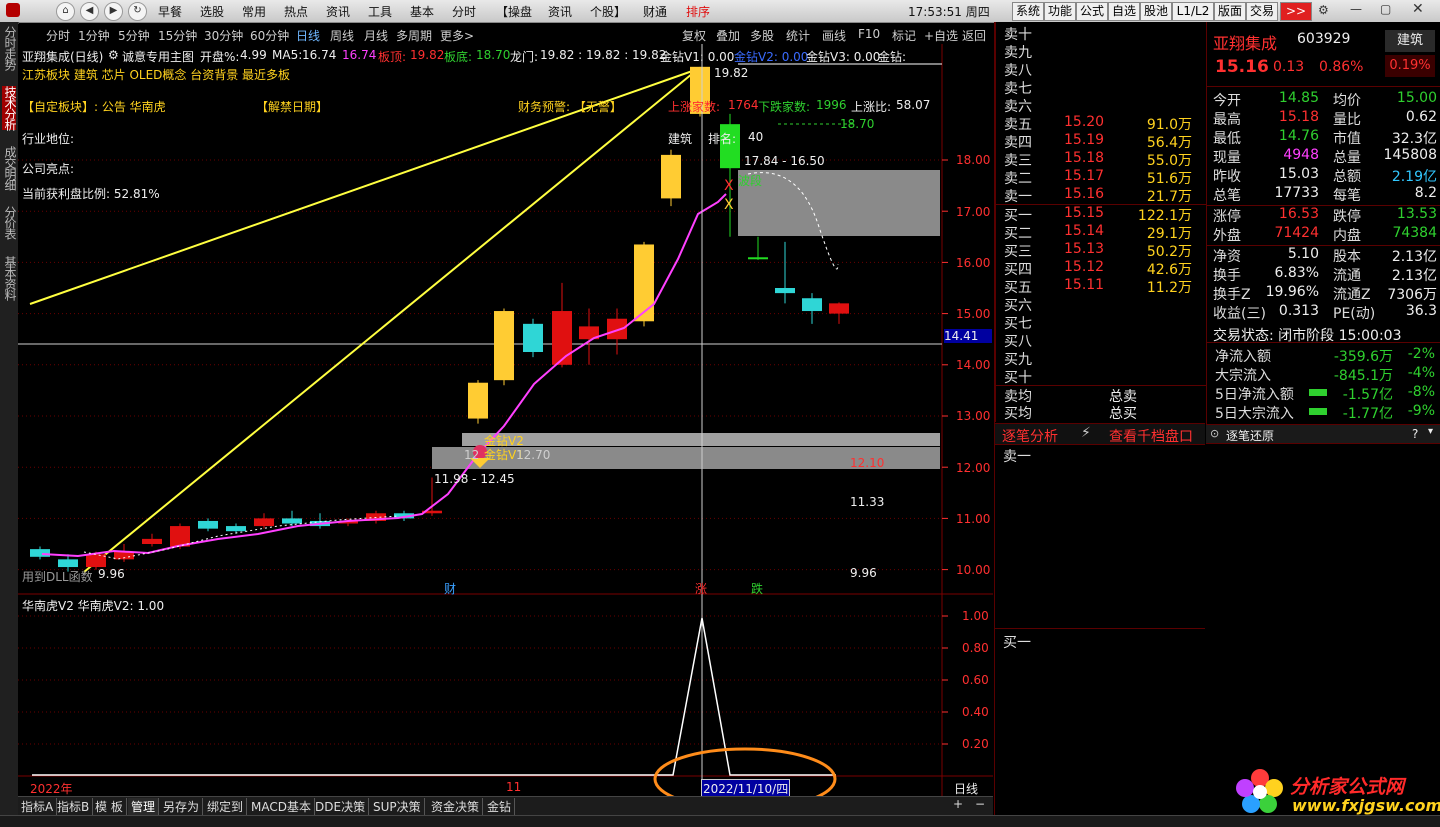 The height and width of the screenshot is (827, 1440). What do you see at coordinates (456, 806) in the screenshot?
I see `bottom-tab: 资金决策` at bounding box center [456, 806].